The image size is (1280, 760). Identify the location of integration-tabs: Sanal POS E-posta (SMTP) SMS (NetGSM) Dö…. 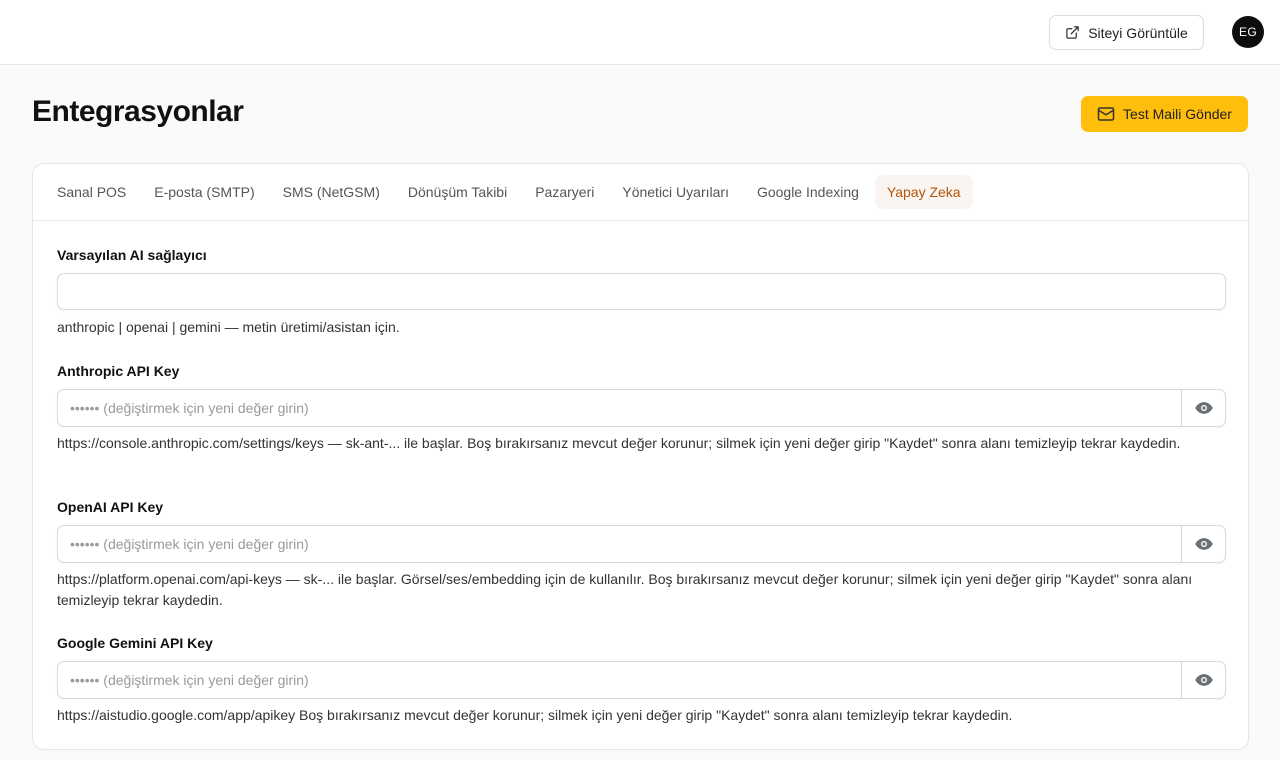
(640, 192).